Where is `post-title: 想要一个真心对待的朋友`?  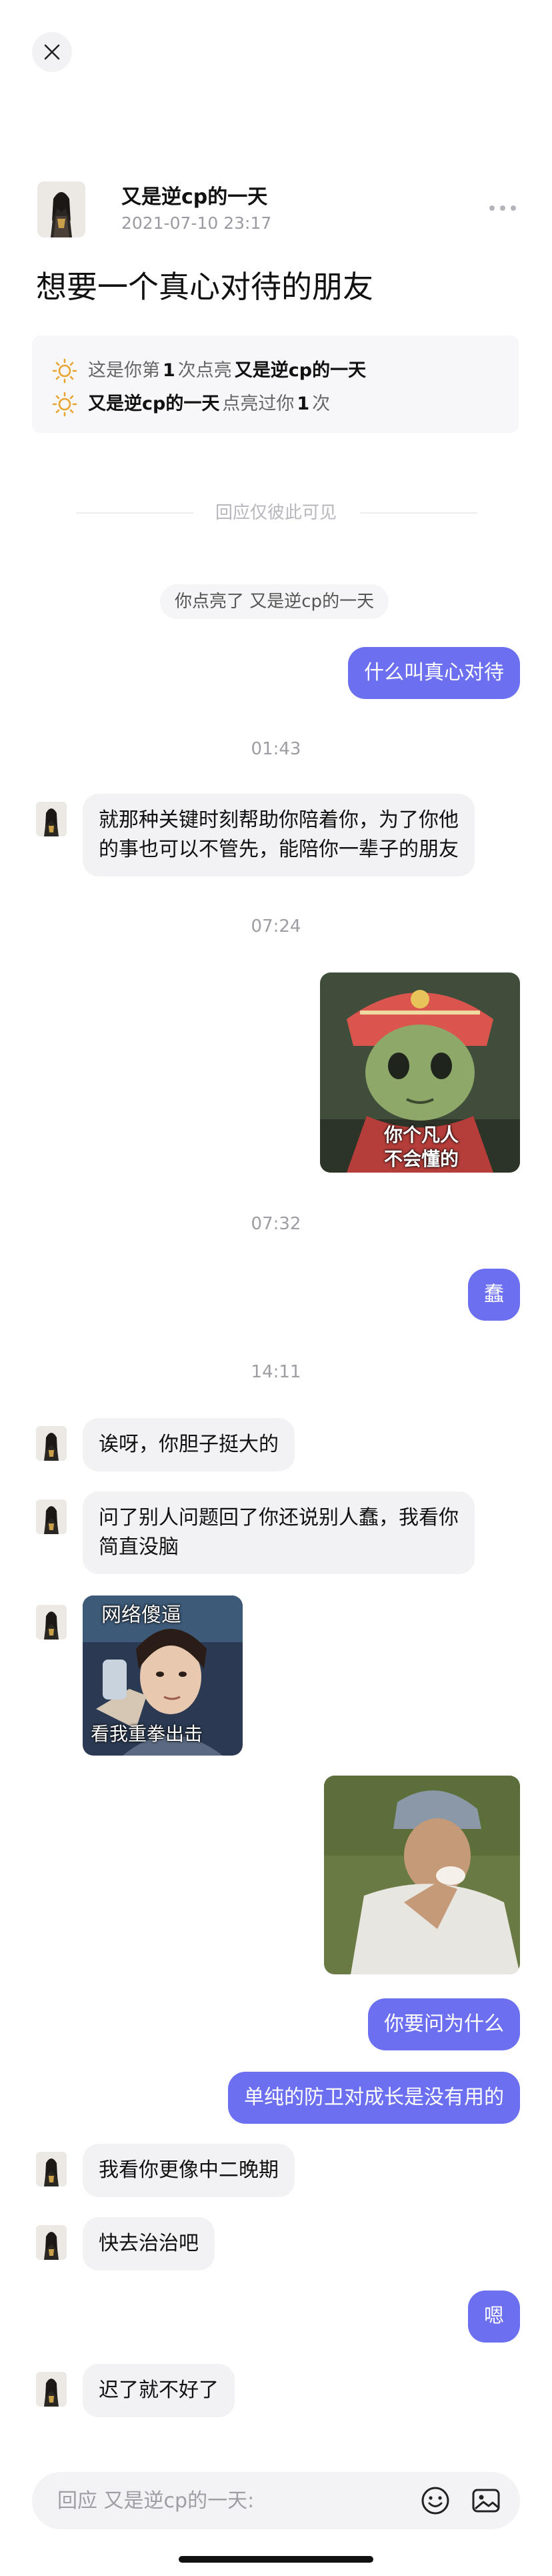 post-title: 想要一个真心对待的朋友 is located at coordinates (204, 287).